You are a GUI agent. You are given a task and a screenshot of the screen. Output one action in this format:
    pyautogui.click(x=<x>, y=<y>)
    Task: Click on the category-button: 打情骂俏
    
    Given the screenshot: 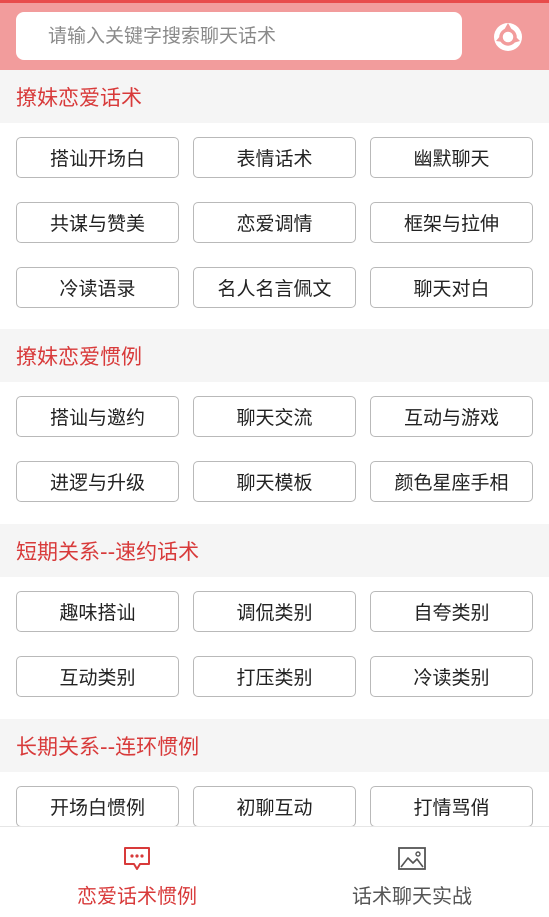 What is the action you would take?
    pyautogui.click(x=451, y=806)
    